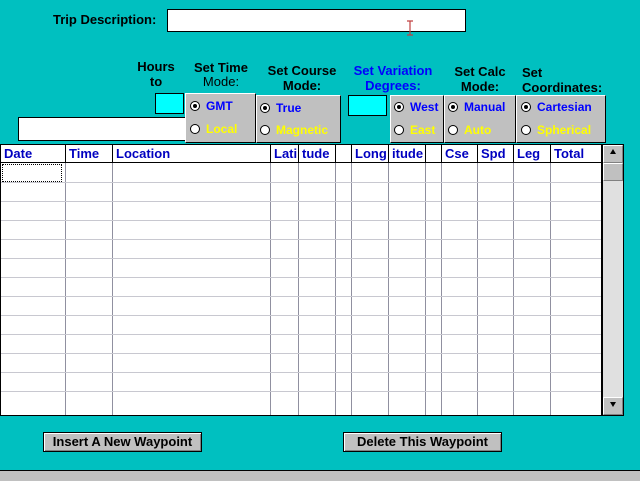  I want to click on column-header-date: Date, so click(33, 154).